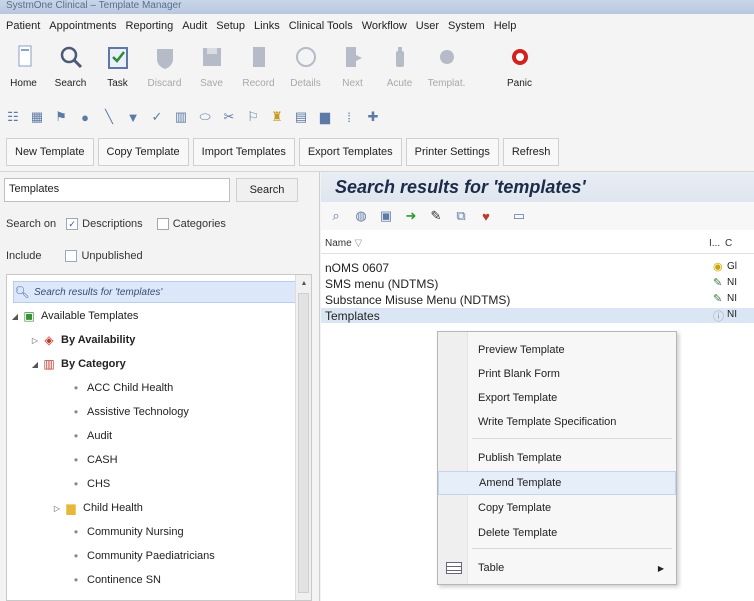 Image resolution: width=754 pixels, height=601 pixels. Describe the element at coordinates (150, 26) in the screenshot. I see `menu-reporting: Reporting` at that location.